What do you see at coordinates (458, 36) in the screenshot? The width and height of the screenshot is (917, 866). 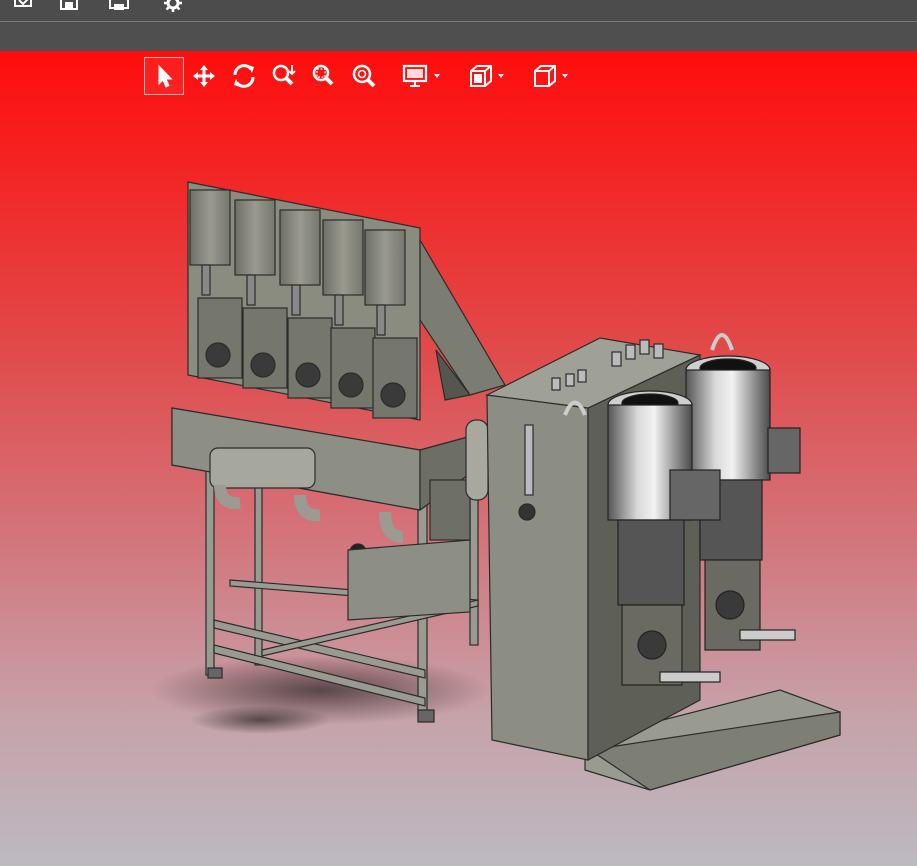 I see `ribbon-bar` at bounding box center [458, 36].